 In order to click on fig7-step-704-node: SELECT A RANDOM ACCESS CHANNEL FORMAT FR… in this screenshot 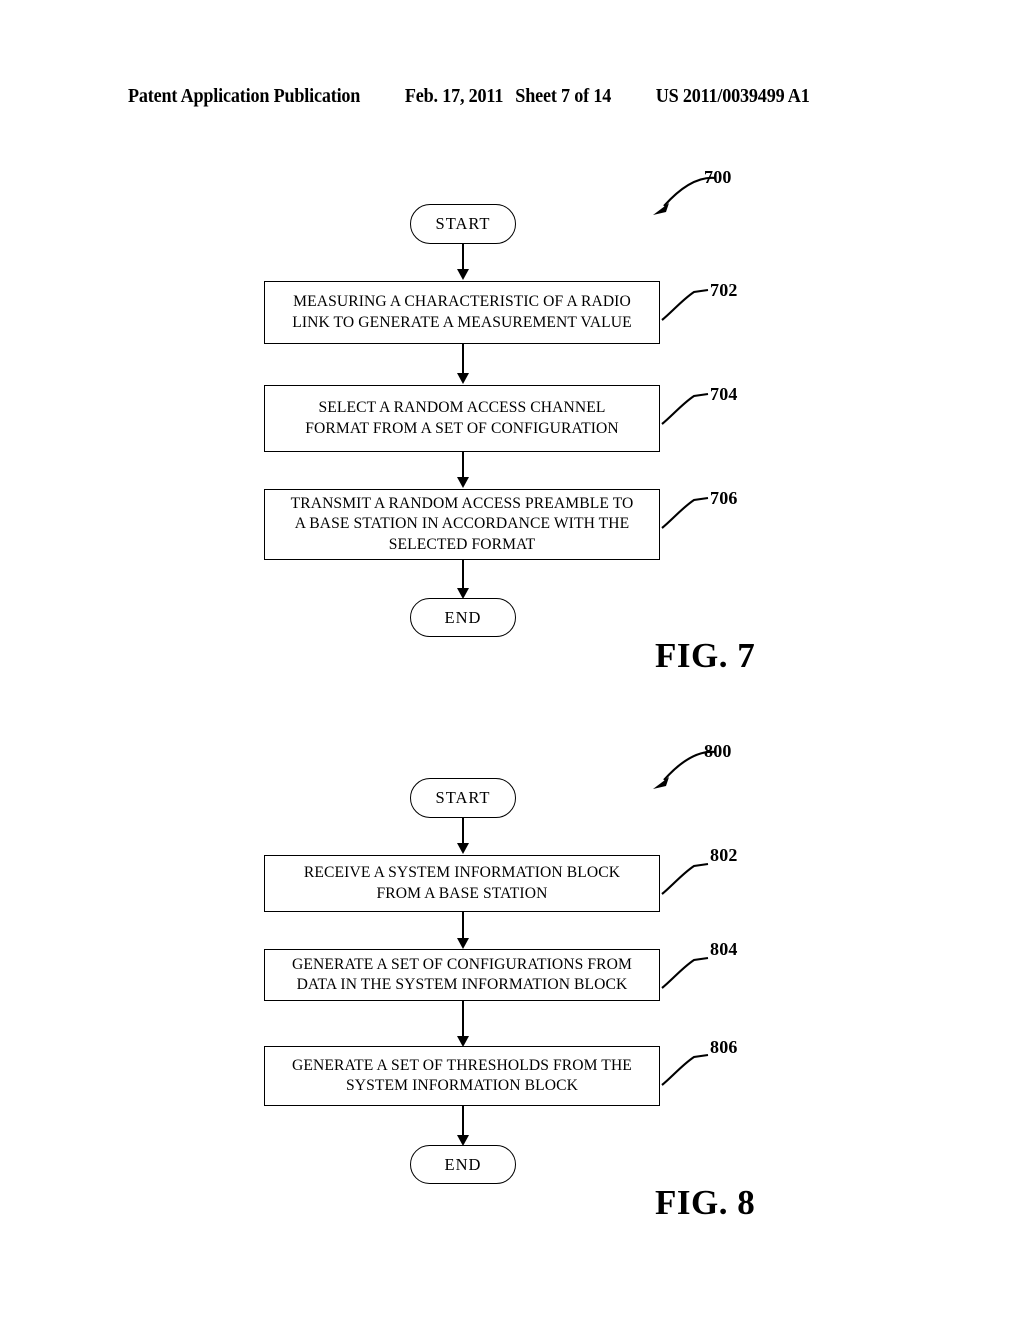, I will do `click(462, 418)`.